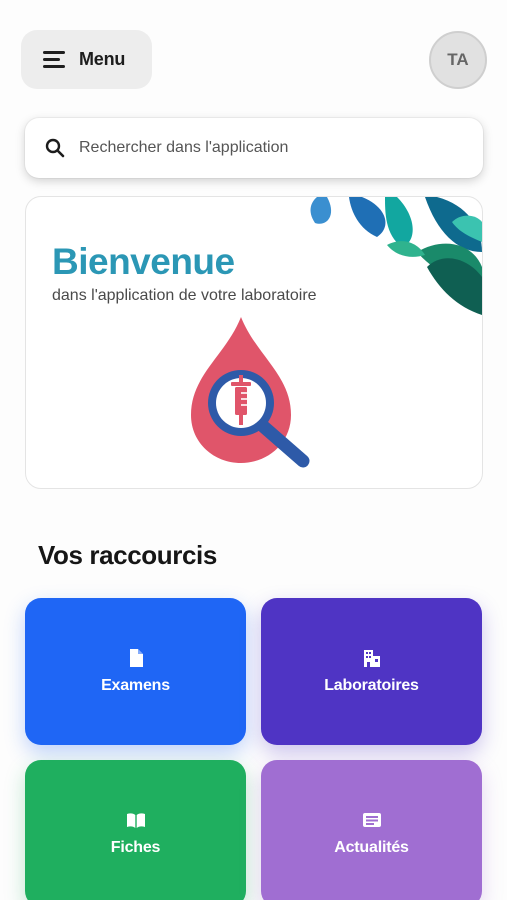 The width and height of the screenshot is (507, 900). Describe the element at coordinates (136, 658) in the screenshot. I see `document-icon` at that location.